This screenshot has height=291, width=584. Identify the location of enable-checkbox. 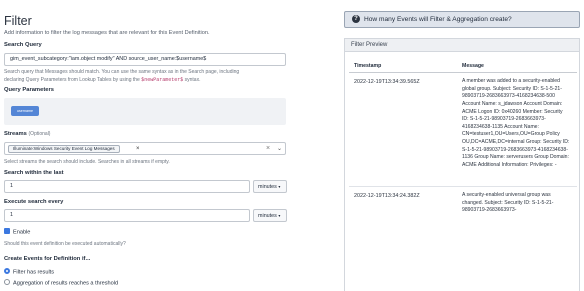
(7, 231).